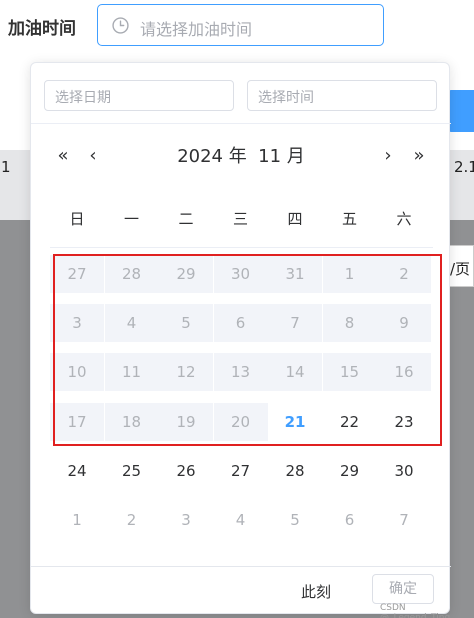 The width and height of the screenshot is (474, 618). I want to click on calendar-day: 5, so click(295, 520).